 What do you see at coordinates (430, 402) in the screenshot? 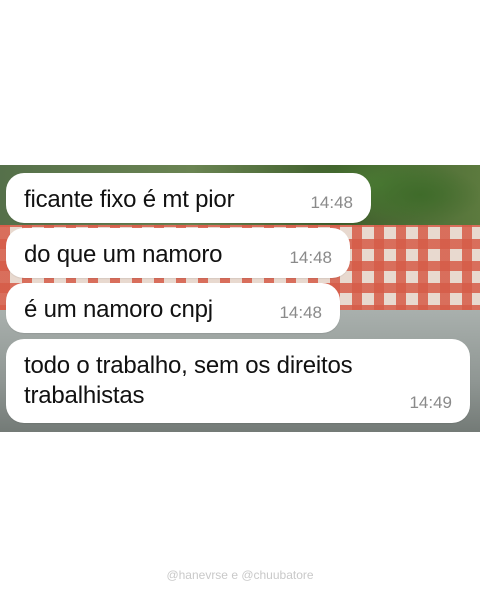
I see `message-timestamp: 14:49` at bounding box center [430, 402].